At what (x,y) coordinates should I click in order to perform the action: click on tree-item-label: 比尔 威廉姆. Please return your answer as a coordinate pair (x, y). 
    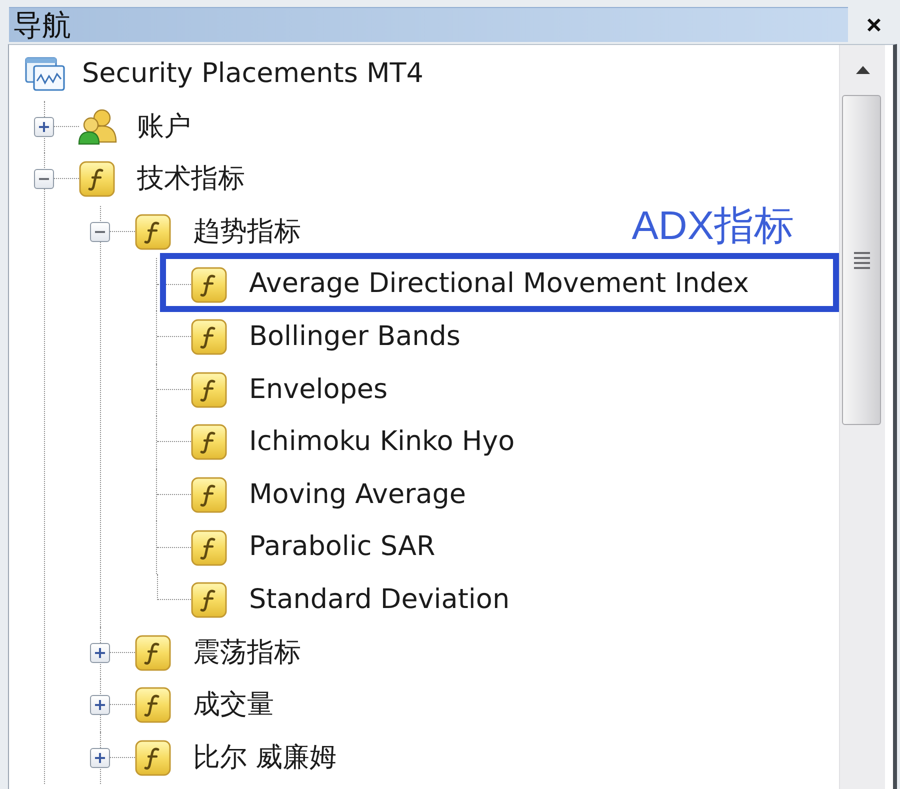
    Looking at the image, I should click on (265, 758).